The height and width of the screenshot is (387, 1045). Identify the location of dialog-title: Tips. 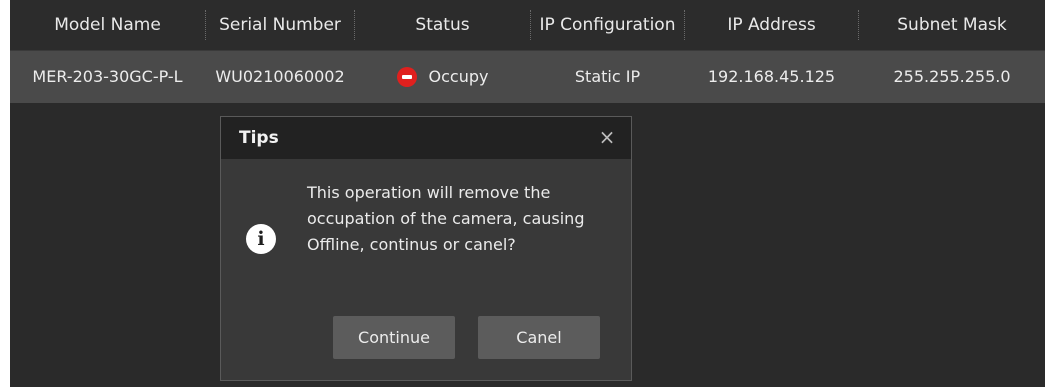
(259, 138).